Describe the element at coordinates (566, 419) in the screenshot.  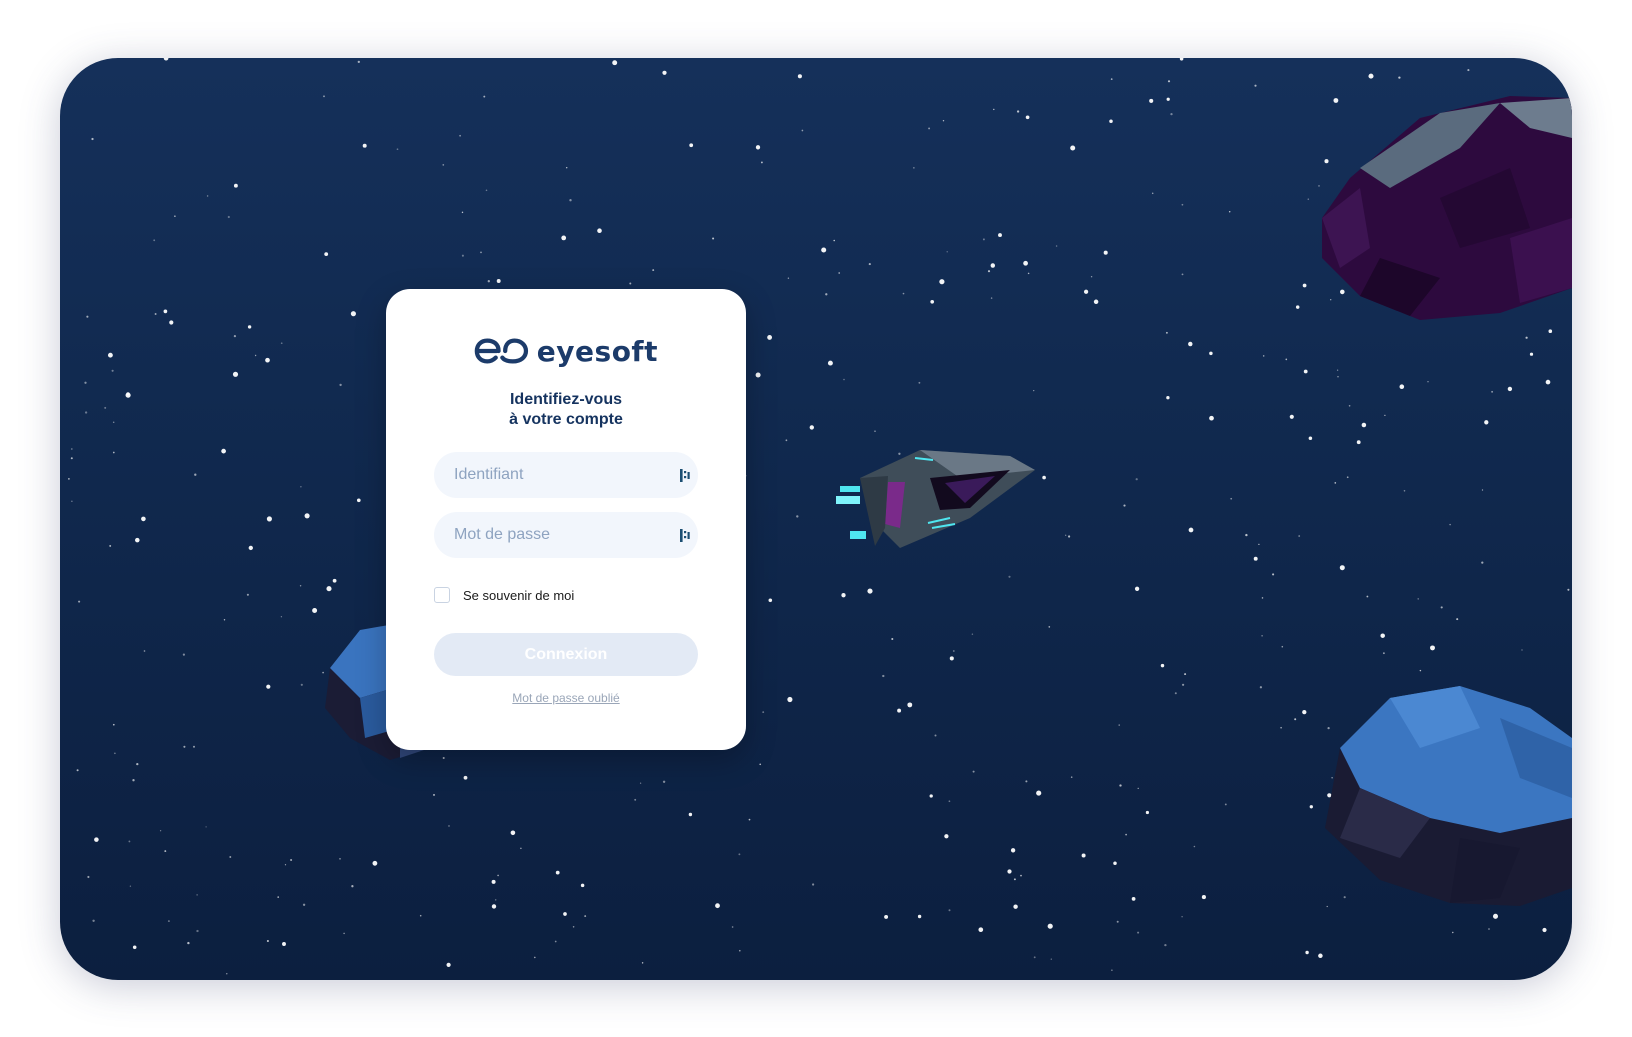
I see `heading-line-2: à votre compte` at that location.